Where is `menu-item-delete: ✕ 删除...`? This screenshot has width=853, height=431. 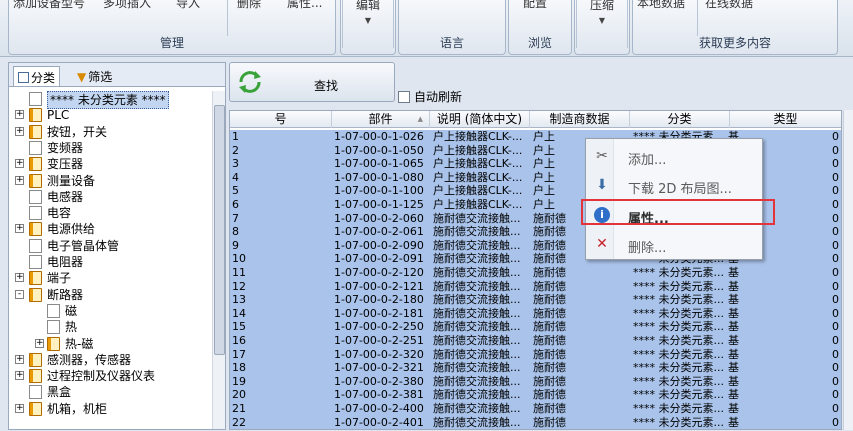
menu-item-delete: ✕ 删除... is located at coordinates (674, 244).